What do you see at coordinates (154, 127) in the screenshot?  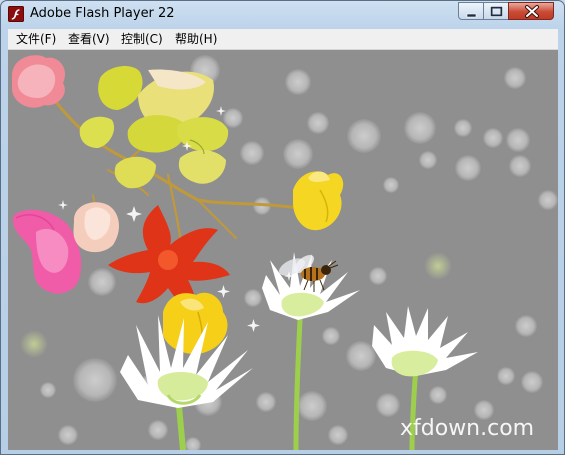 I see `yellow-leaves` at bounding box center [154, 127].